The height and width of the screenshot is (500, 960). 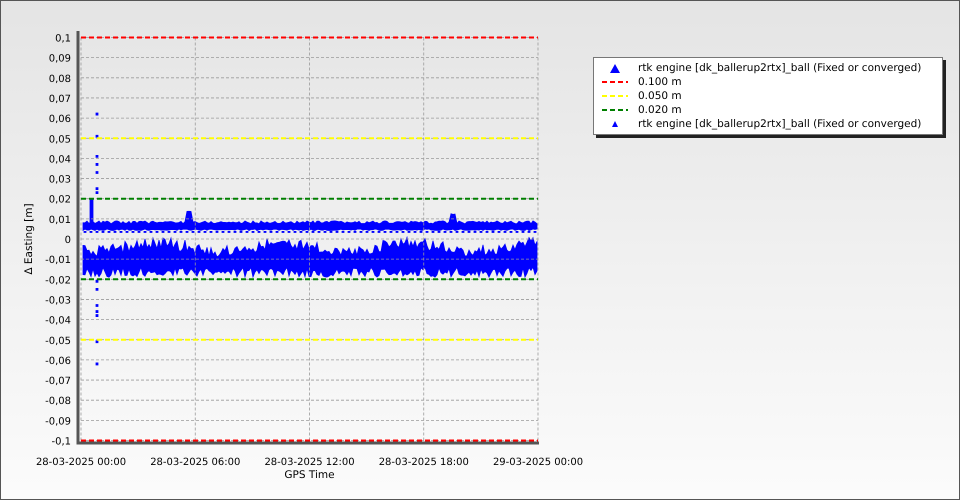 What do you see at coordinates (309, 475) in the screenshot?
I see `x-axis-title: GPS Time` at bounding box center [309, 475].